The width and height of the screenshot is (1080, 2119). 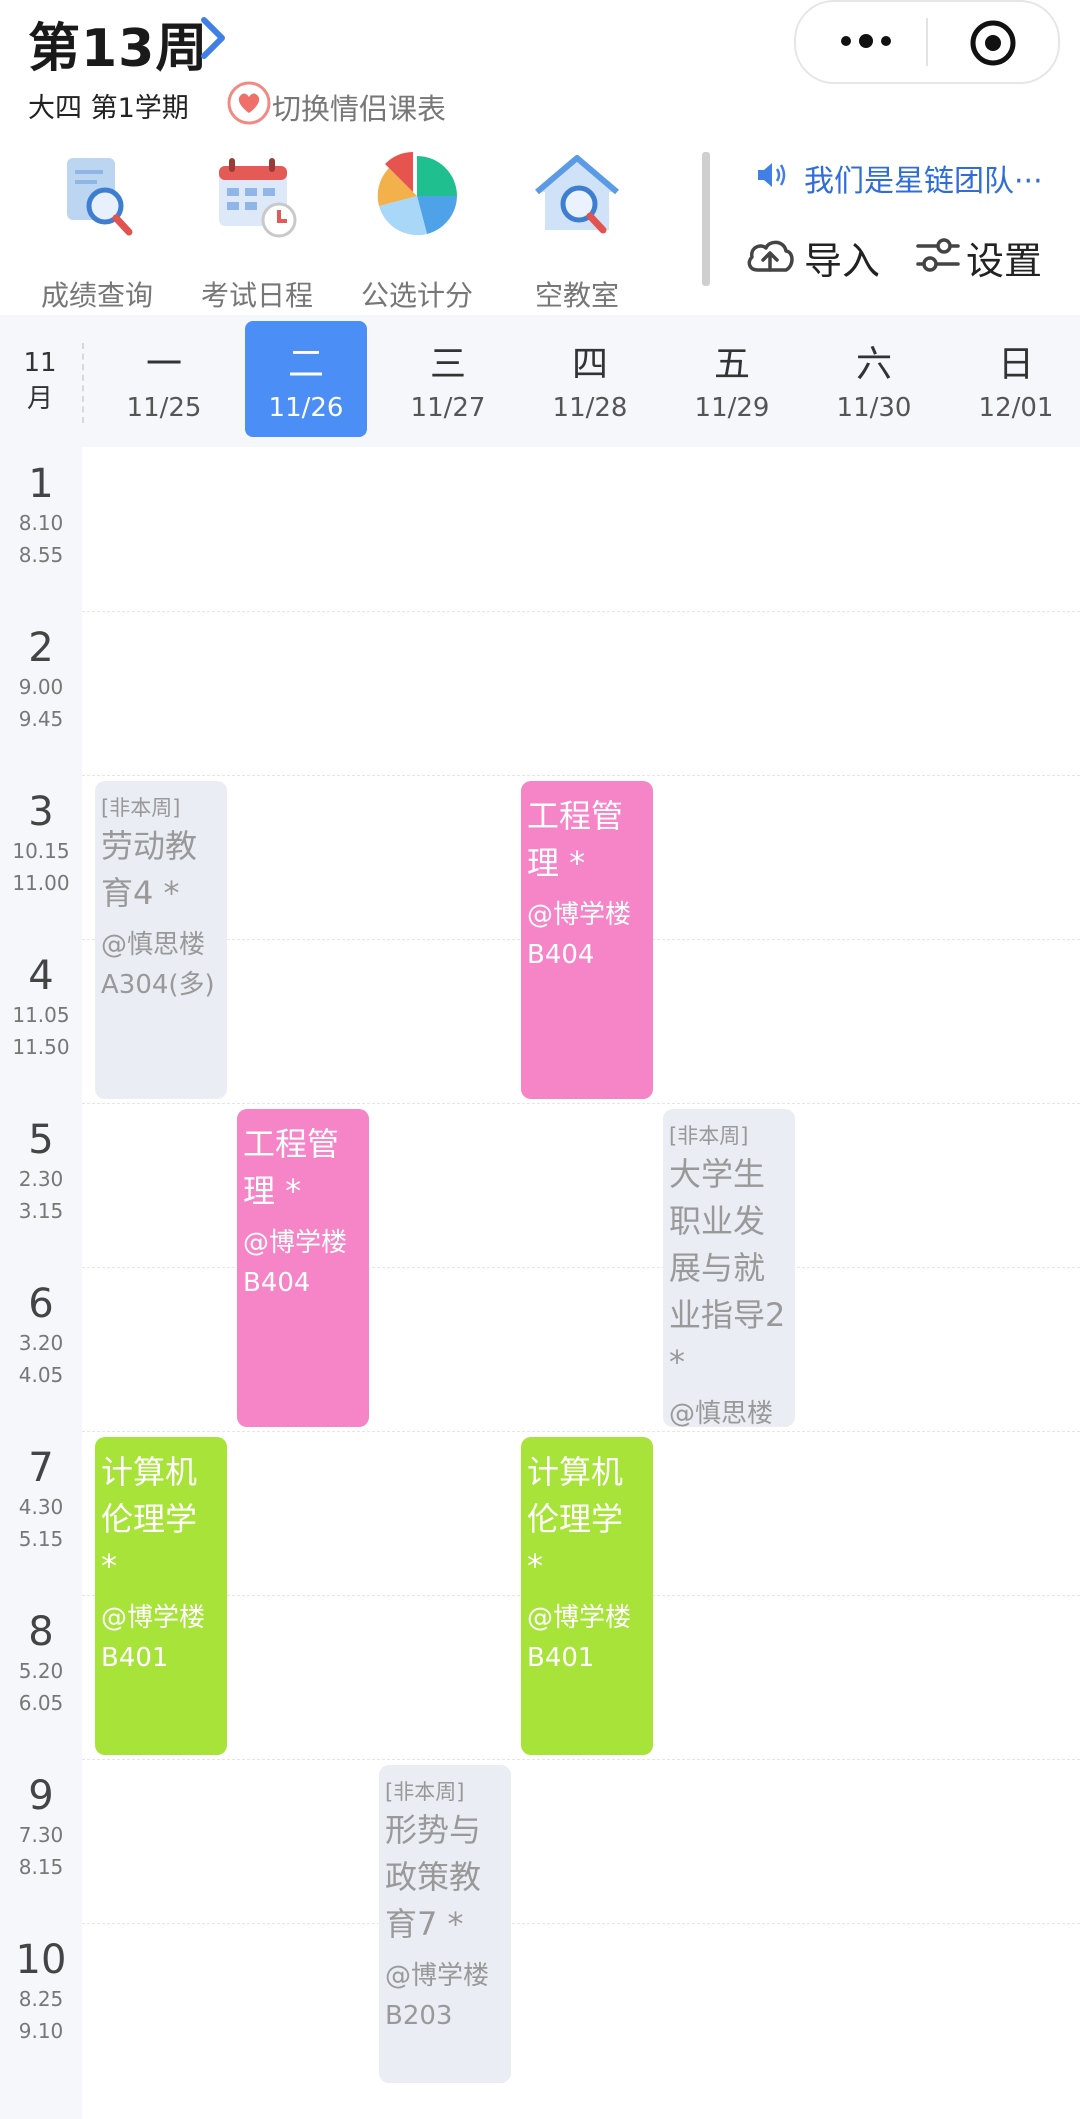 What do you see at coordinates (927, 42) in the screenshot?
I see `capsule-divider` at bounding box center [927, 42].